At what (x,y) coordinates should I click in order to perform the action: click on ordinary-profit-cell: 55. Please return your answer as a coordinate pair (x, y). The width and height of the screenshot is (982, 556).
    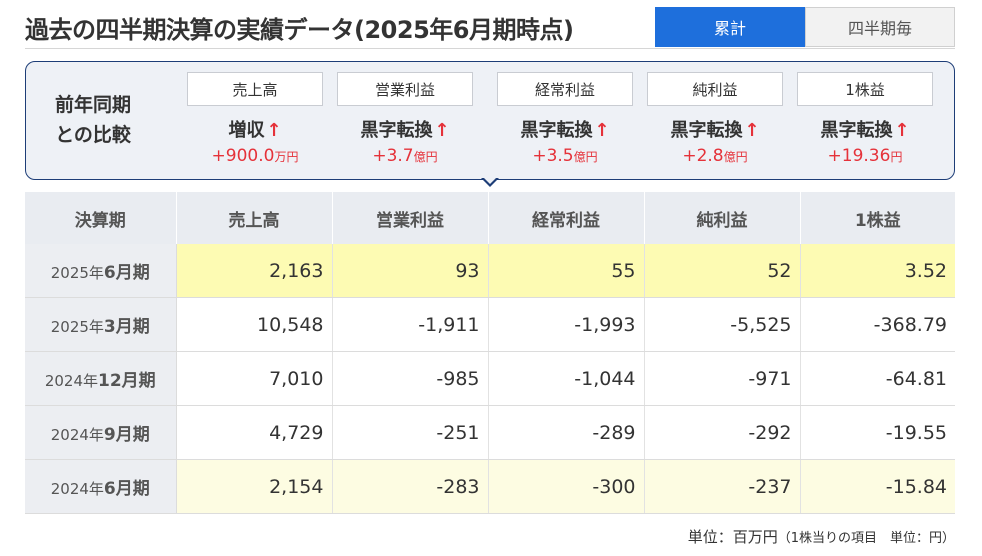
    Looking at the image, I should click on (566, 271).